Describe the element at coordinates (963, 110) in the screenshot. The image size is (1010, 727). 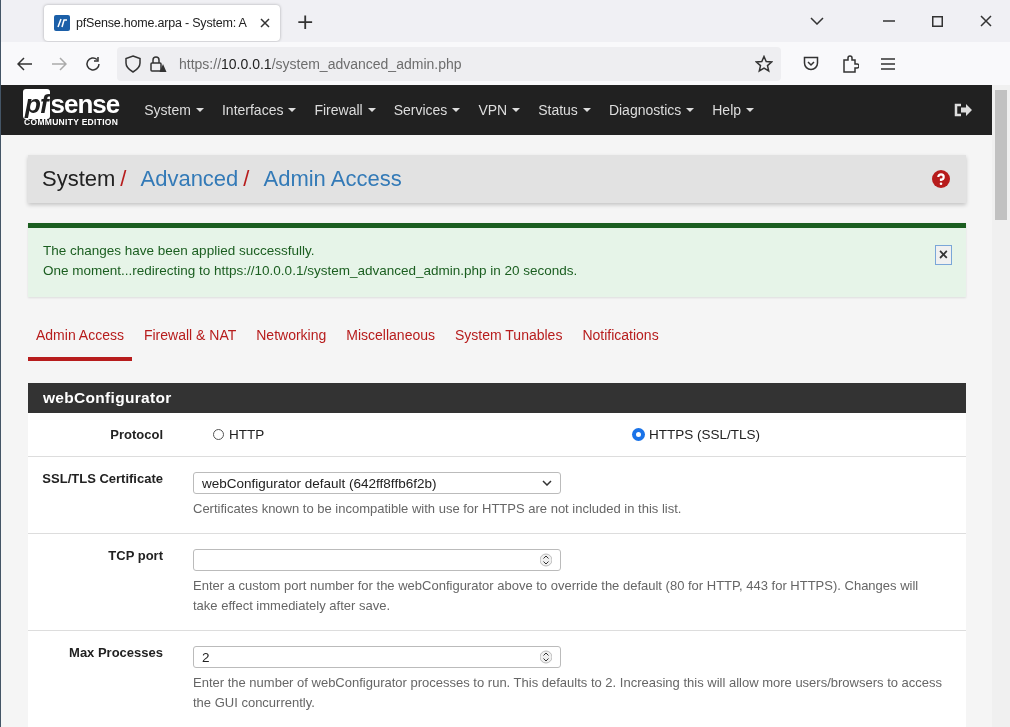
I see `logout-icon` at that location.